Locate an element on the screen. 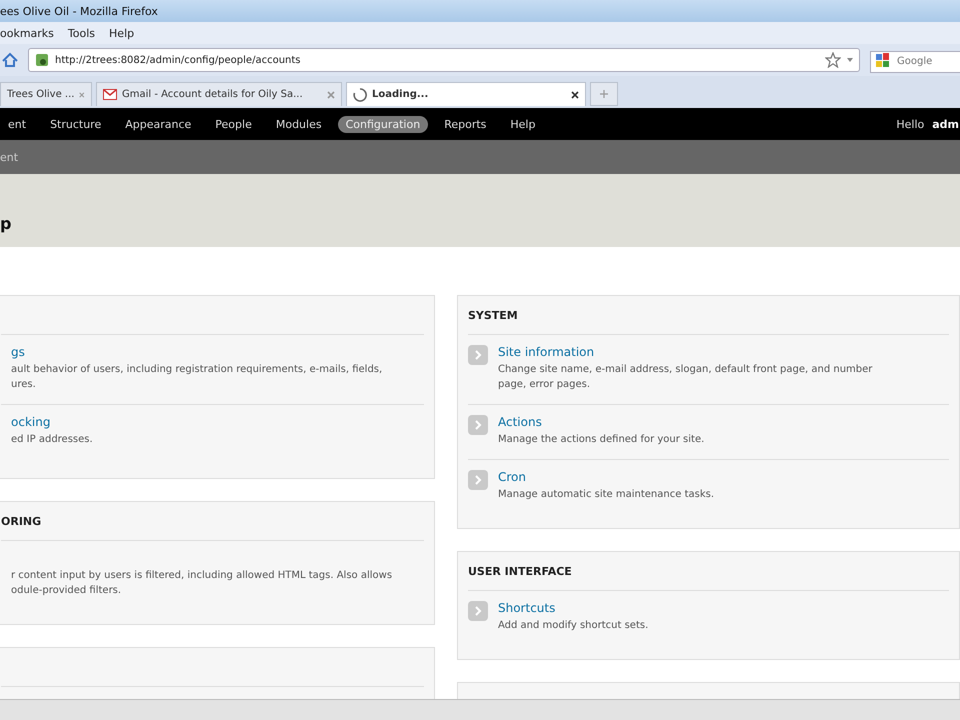 The image size is (960, 720). toolbar-link: Structure is located at coordinates (76, 124).